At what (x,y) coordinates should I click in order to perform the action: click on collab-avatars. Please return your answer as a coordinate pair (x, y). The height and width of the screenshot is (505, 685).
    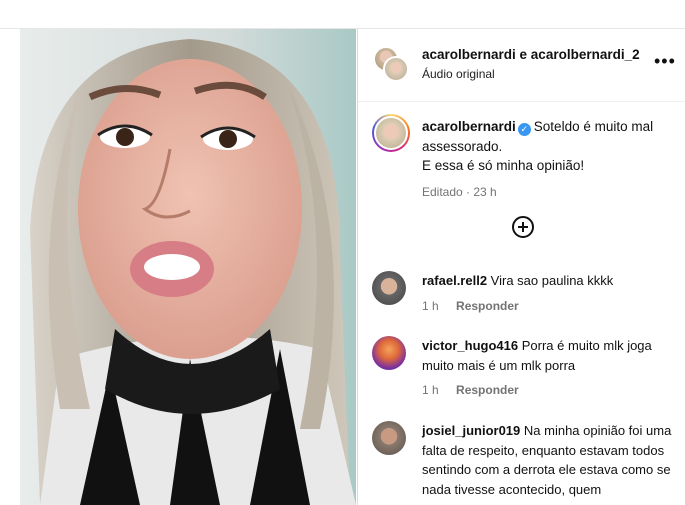
    Looking at the image, I should click on (391, 64).